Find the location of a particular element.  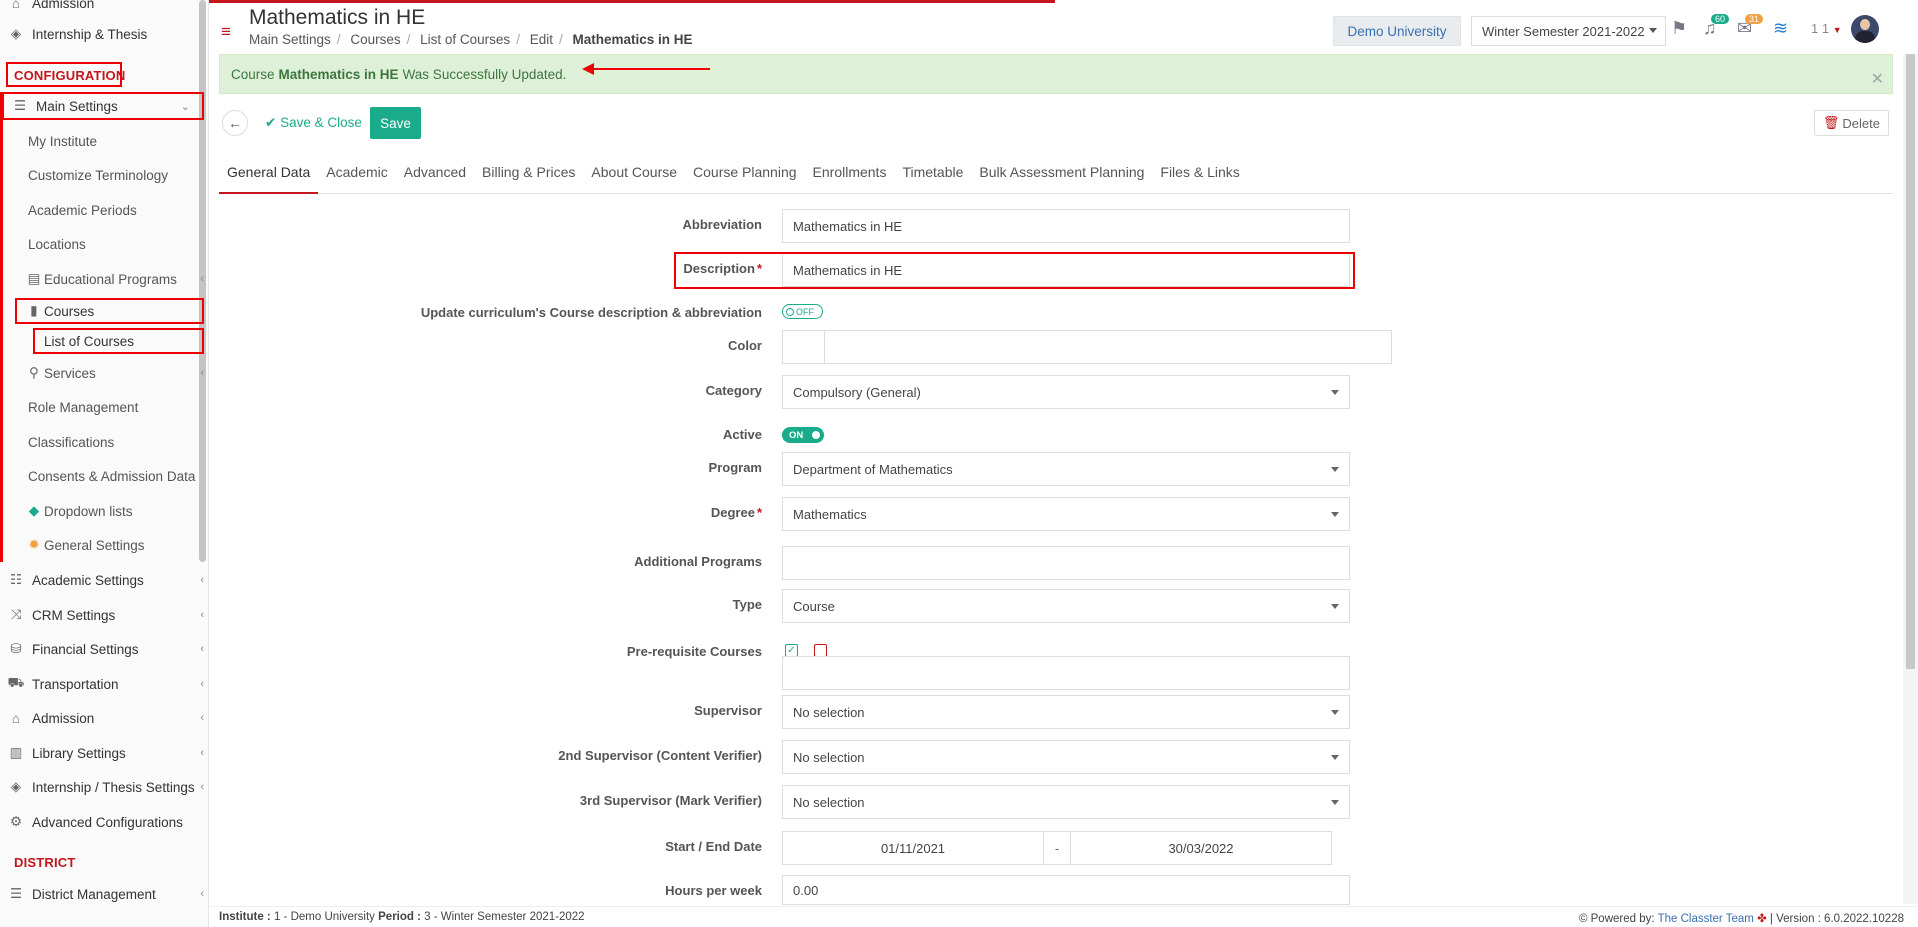

tab-academic: Academic is located at coordinates (356, 176).